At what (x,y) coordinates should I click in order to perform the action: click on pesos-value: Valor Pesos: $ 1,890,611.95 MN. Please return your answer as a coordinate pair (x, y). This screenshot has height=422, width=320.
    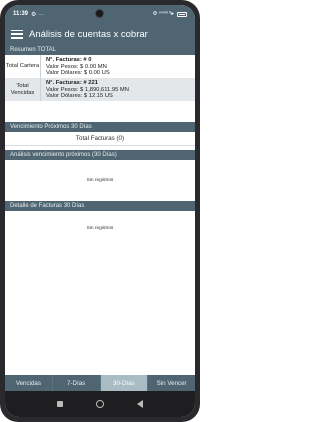
    Looking at the image, I should click on (87, 89).